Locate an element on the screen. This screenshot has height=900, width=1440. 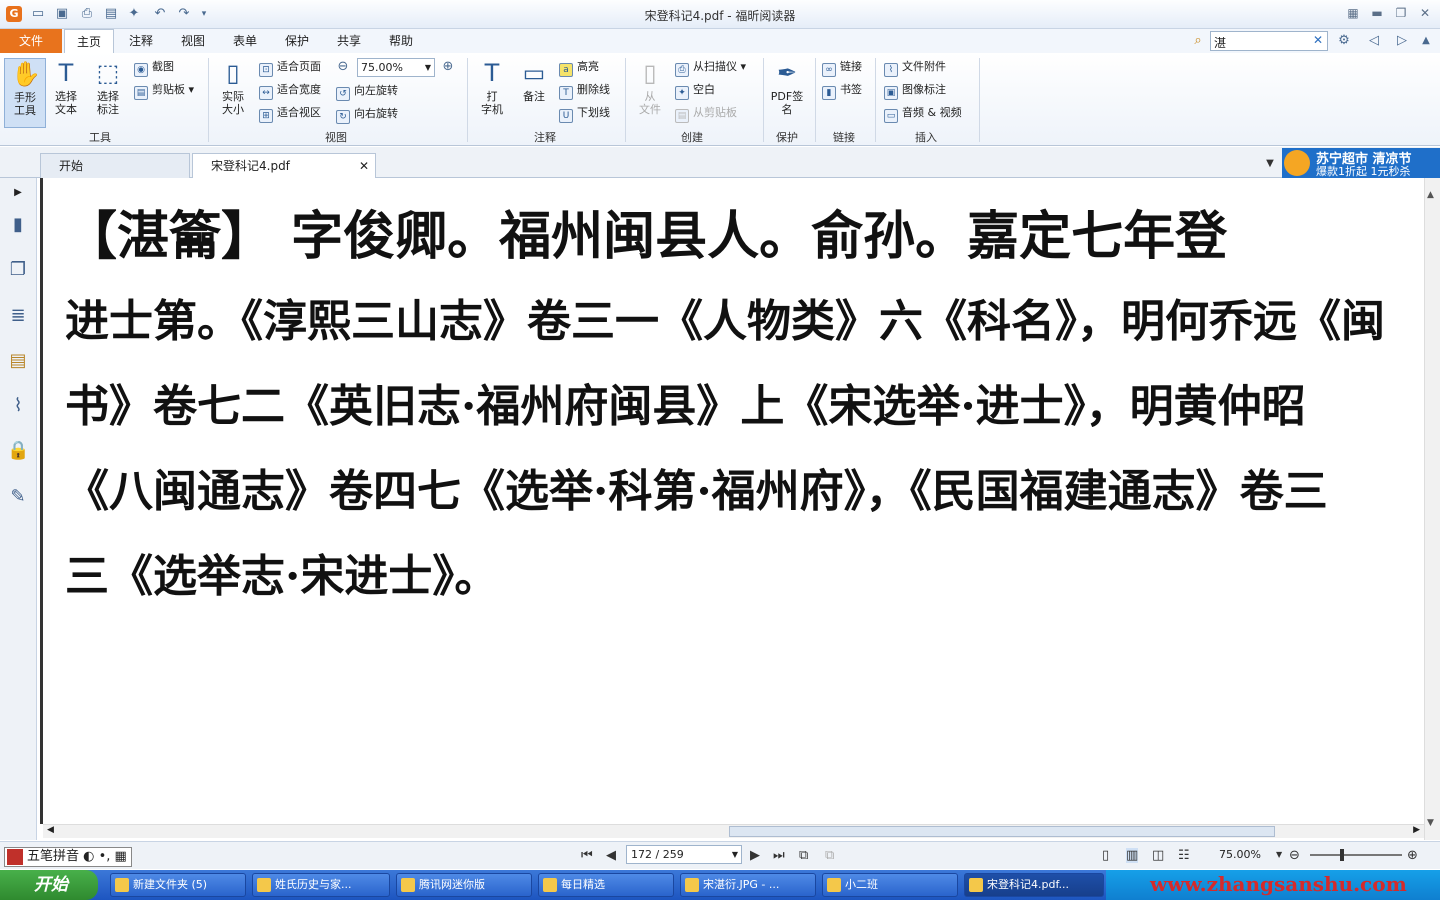
pdf-sign-button: ✒ PDF签 名 is located at coordinates (787, 87).